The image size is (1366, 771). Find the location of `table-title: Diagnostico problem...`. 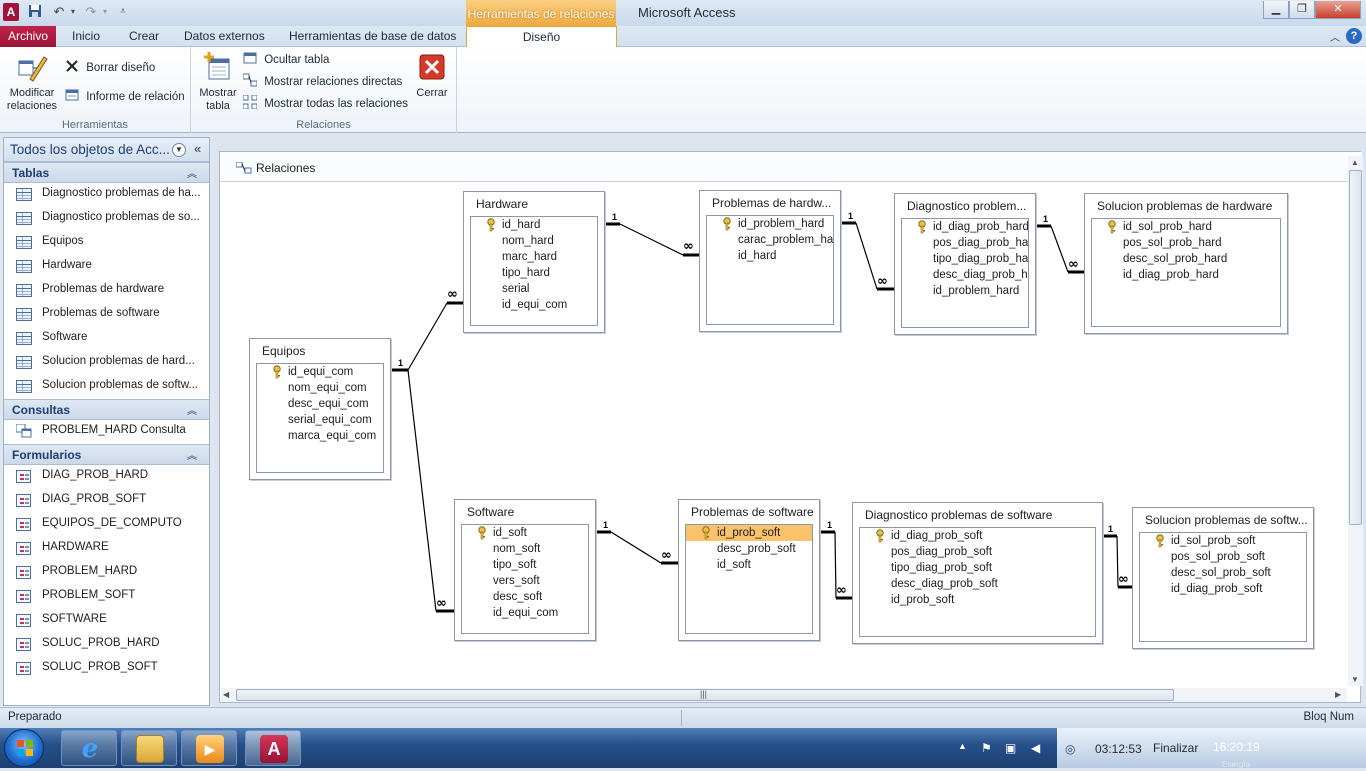

table-title: Diagnostico problem... is located at coordinates (965, 205).